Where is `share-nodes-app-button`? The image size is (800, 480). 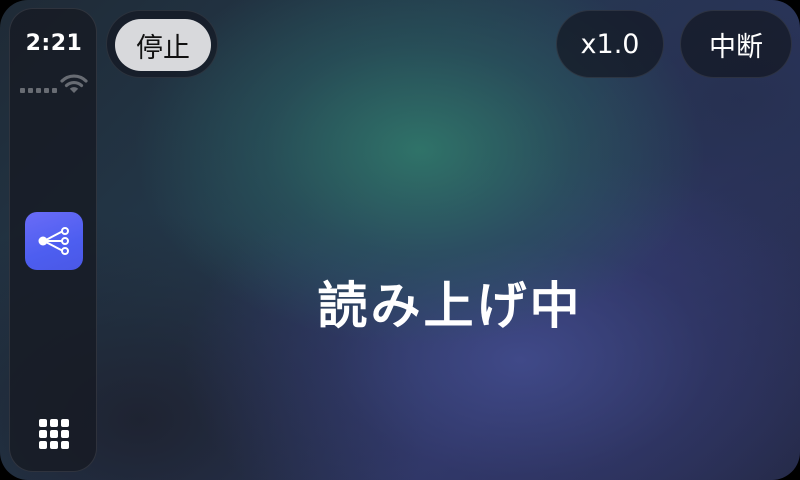 share-nodes-app-button is located at coordinates (54, 241).